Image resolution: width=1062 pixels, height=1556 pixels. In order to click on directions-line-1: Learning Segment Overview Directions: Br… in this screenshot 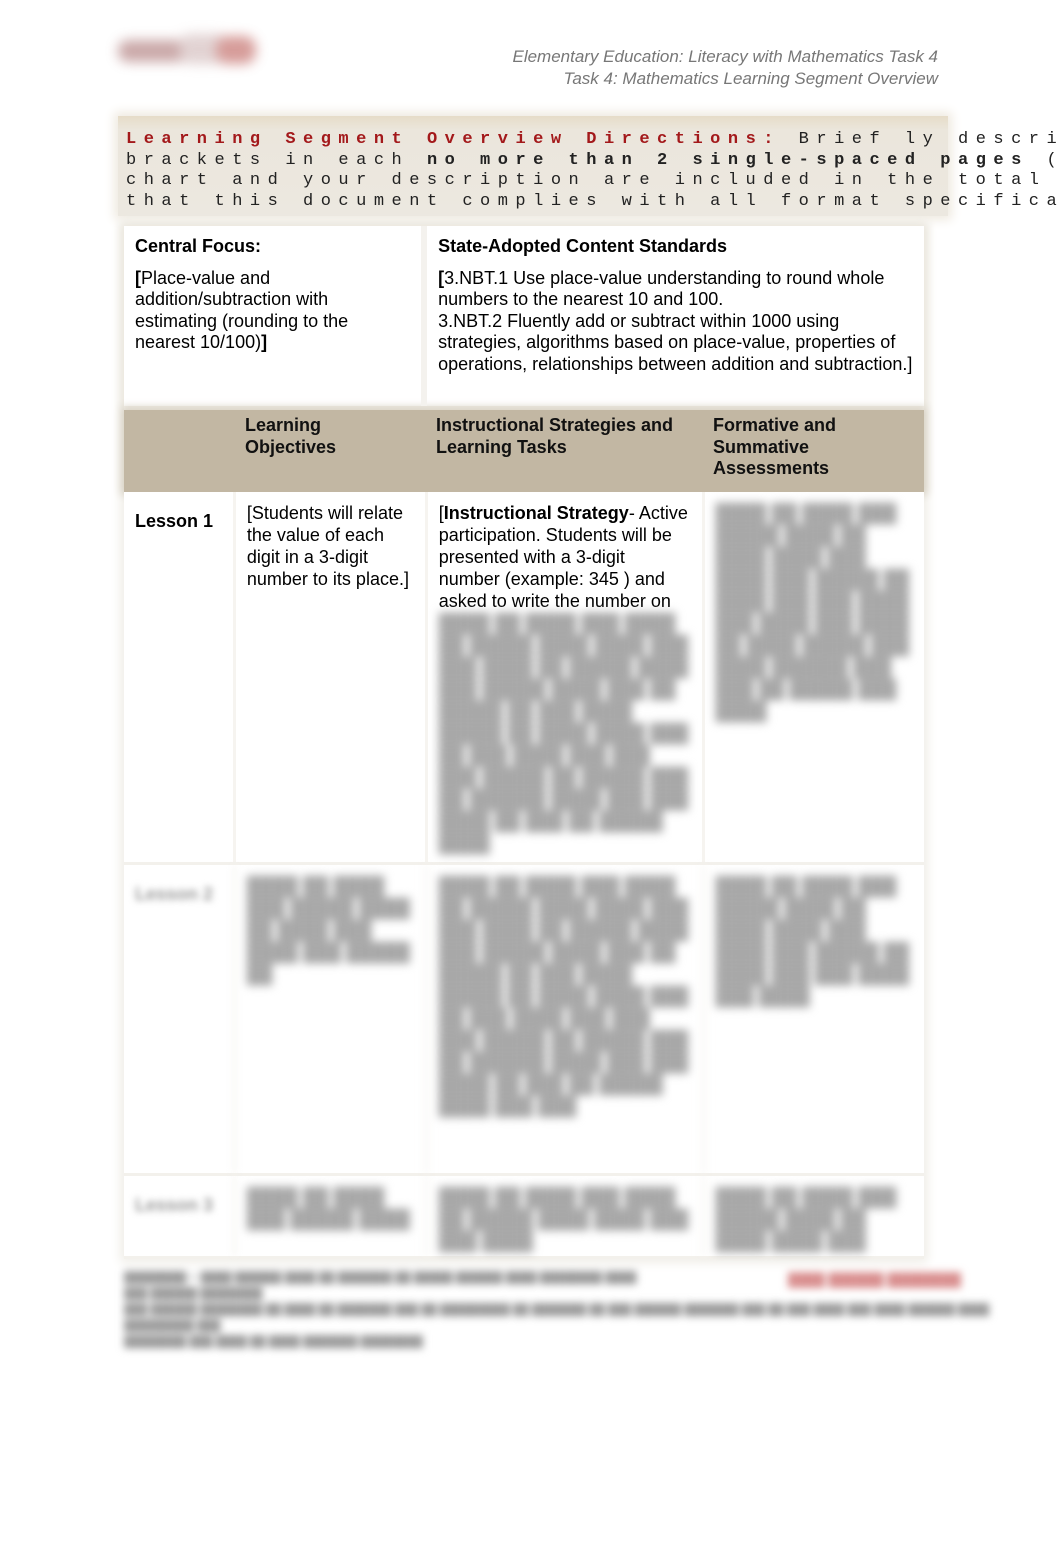, I will do `click(594, 139)`.